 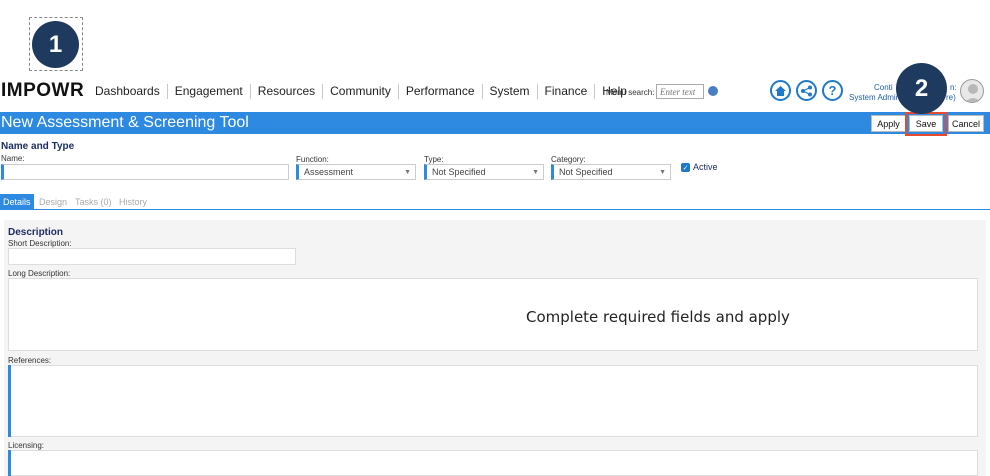 What do you see at coordinates (42, 91) in the screenshot?
I see `impowr-logo: IMPOWR` at bounding box center [42, 91].